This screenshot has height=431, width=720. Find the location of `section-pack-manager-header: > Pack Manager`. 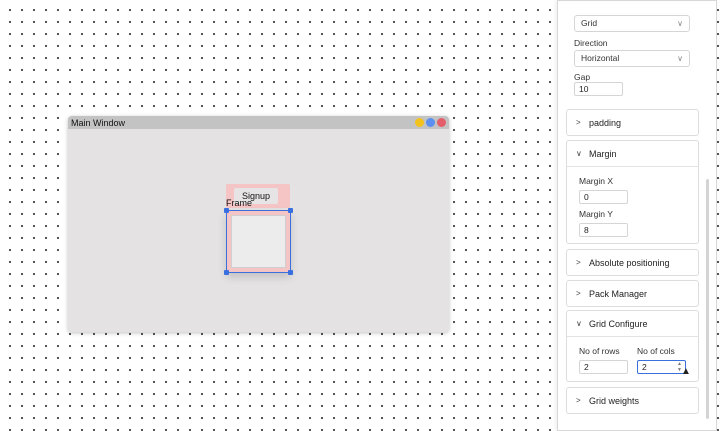

section-pack-manager-header: > Pack Manager is located at coordinates (632, 293).